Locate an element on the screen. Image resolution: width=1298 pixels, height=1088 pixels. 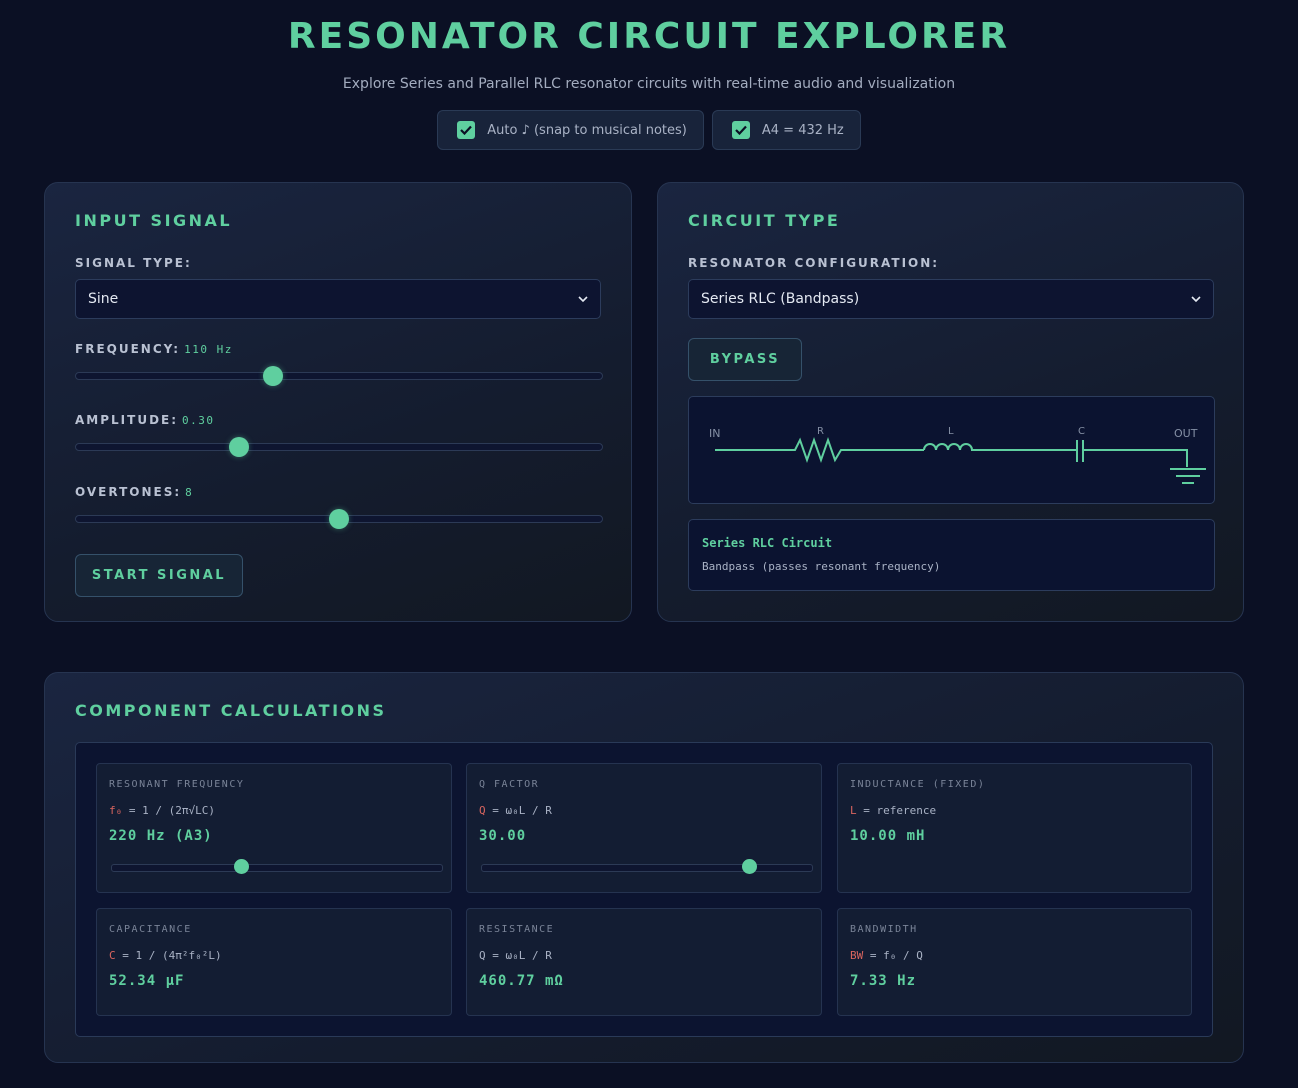
formula-text: = 1 / (4π²f₀²L) is located at coordinates (168, 955).